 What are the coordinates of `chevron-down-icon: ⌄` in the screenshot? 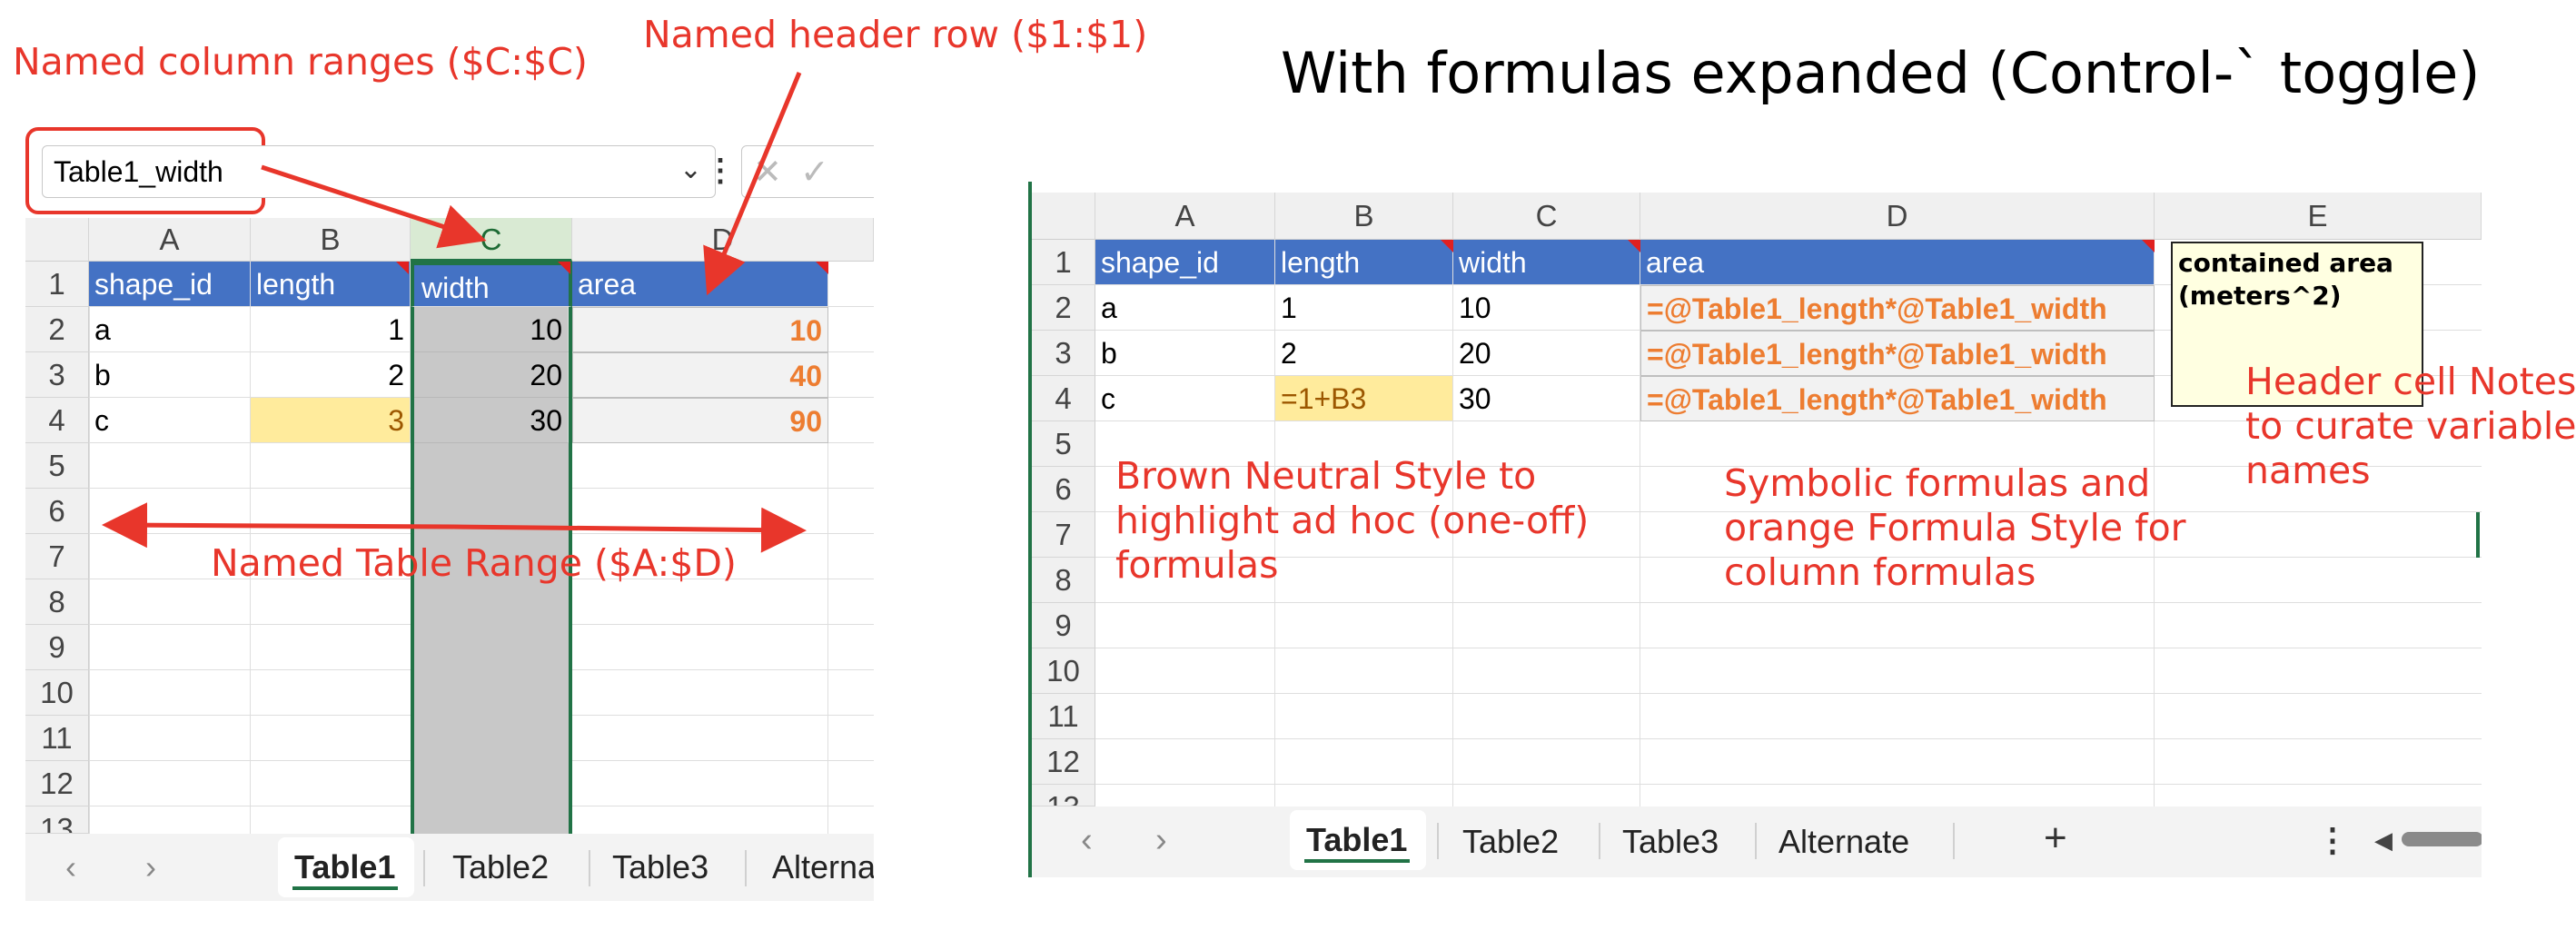 It's located at (690, 169).